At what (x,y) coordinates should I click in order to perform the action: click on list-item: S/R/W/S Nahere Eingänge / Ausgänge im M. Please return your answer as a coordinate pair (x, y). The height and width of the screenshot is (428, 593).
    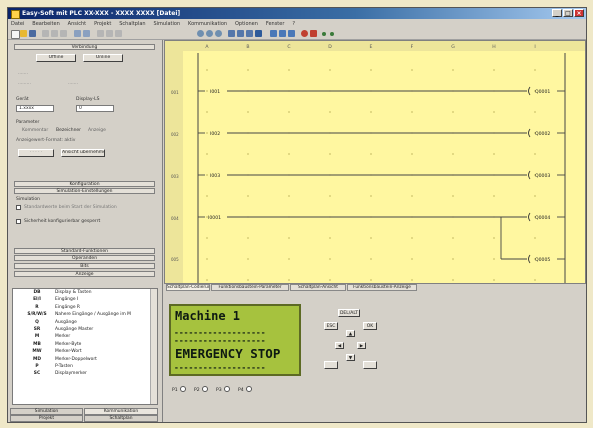
    Looking at the image, I should click on (85, 314).